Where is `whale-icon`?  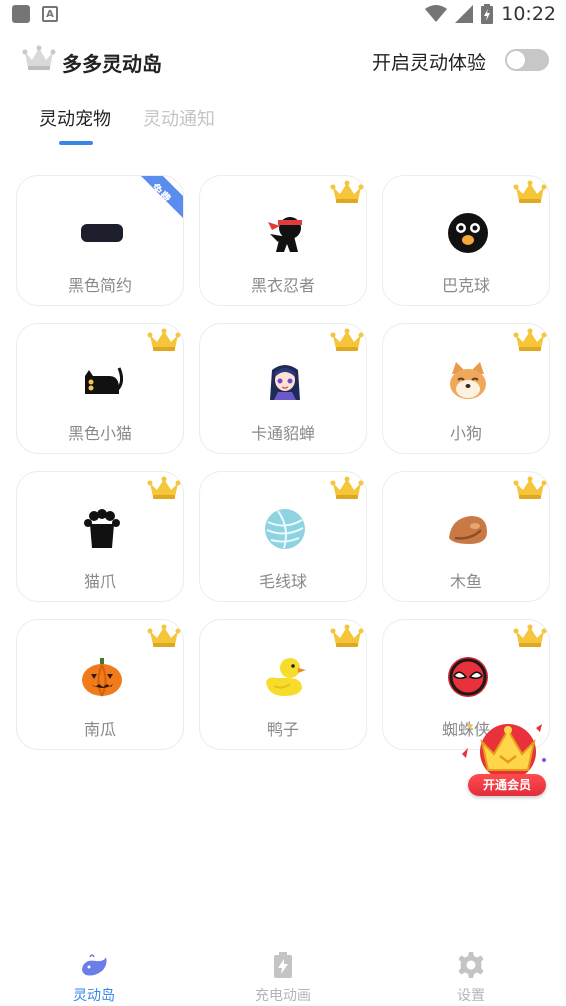 whale-icon is located at coordinates (94, 965).